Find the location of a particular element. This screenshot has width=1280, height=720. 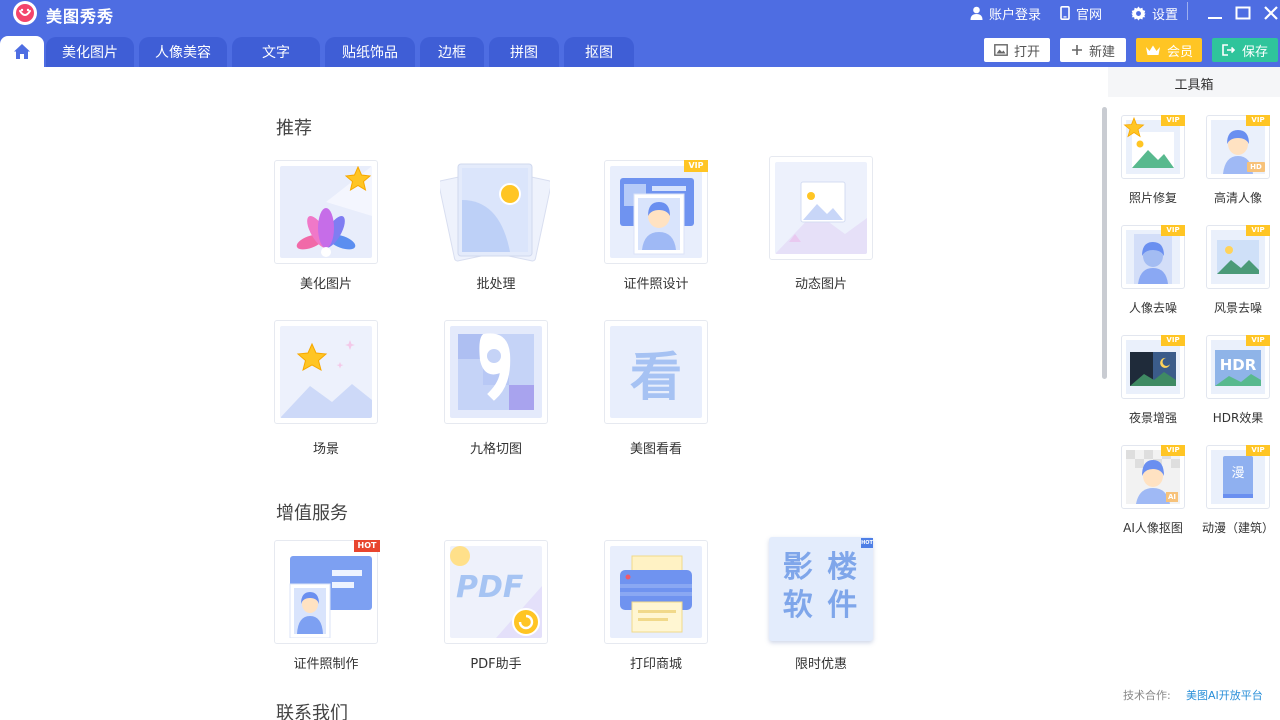

beautify-photo-card is located at coordinates (326, 212).